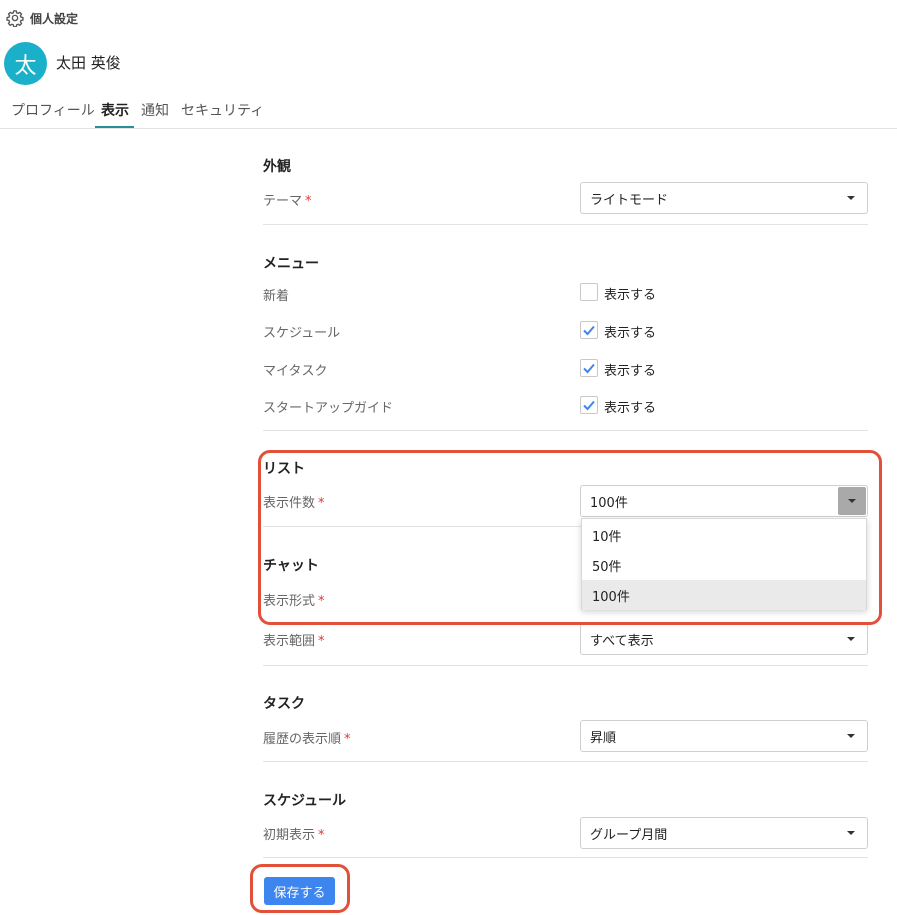 The image size is (897, 915). Describe the element at coordinates (570, 537) in the screenshot. I see `highlight-frame-list` at that location.